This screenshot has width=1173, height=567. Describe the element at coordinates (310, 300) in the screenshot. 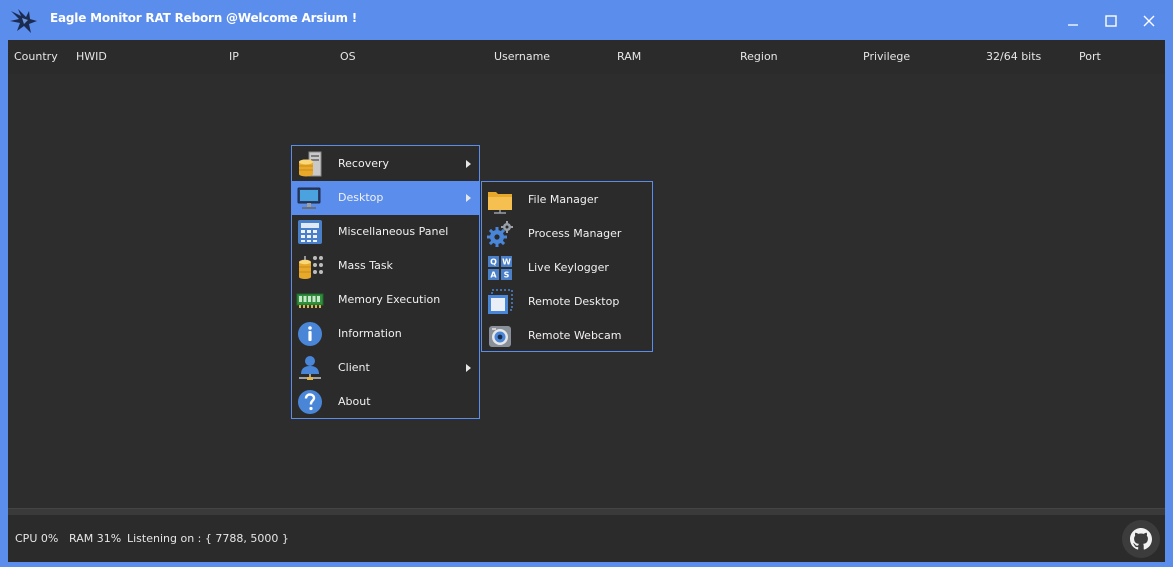

I see `memory-chip-icon` at that location.